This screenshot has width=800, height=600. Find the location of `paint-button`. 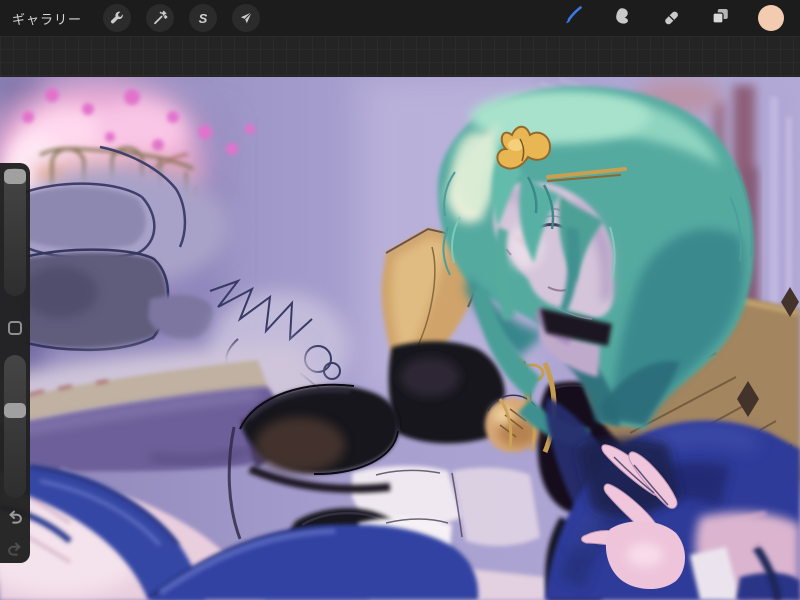

paint-button is located at coordinates (573, 18).